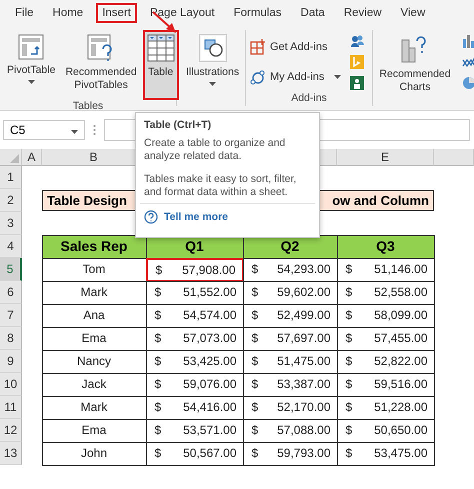  What do you see at coordinates (209, 430) in the screenshot?
I see `amount-text: 53,571.00` at bounding box center [209, 430].